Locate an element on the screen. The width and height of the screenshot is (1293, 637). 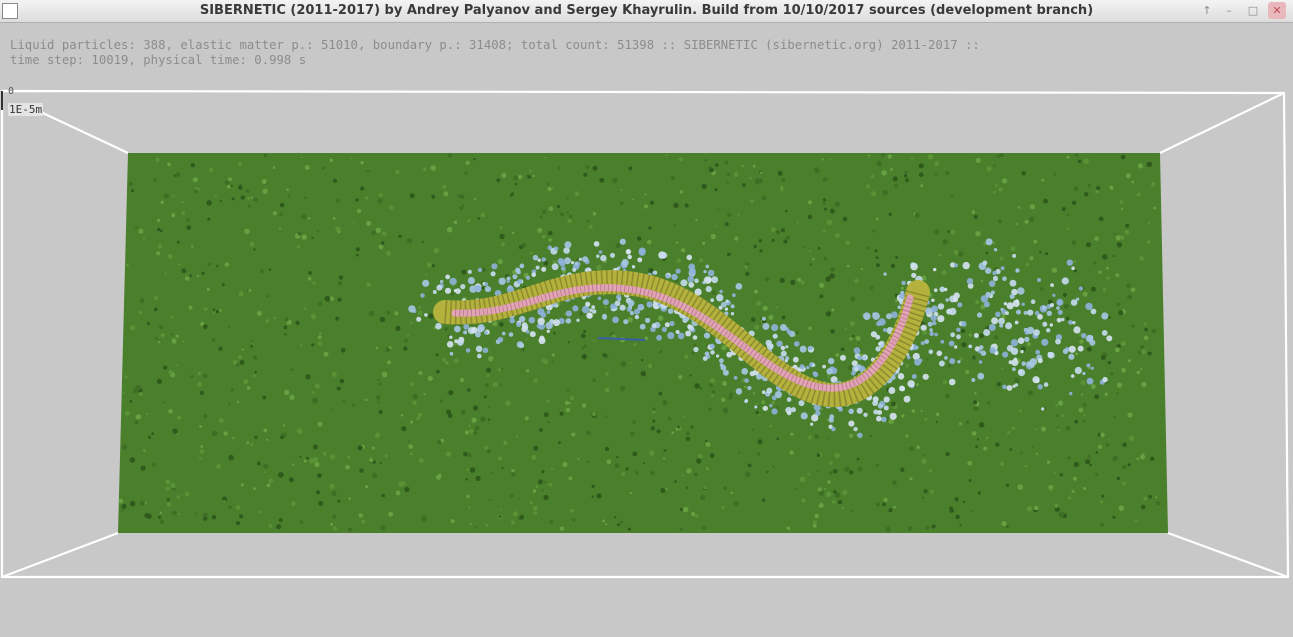
scale-zero-label: 0 is located at coordinates (11, 91).